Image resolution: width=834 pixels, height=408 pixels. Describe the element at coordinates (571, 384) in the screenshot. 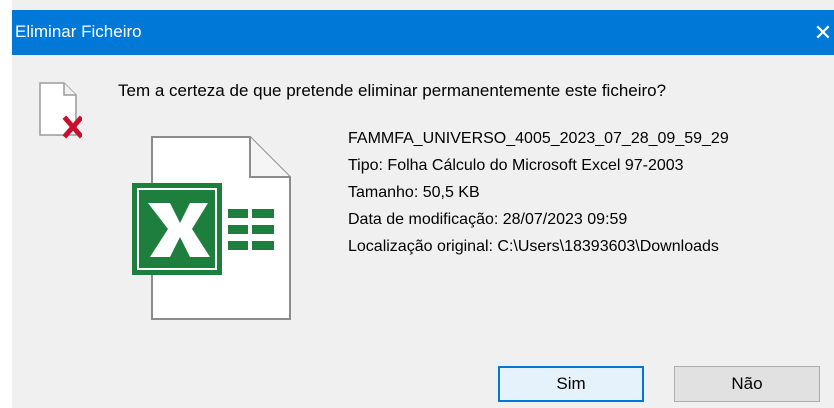

I see `yes-button: Sim` at that location.